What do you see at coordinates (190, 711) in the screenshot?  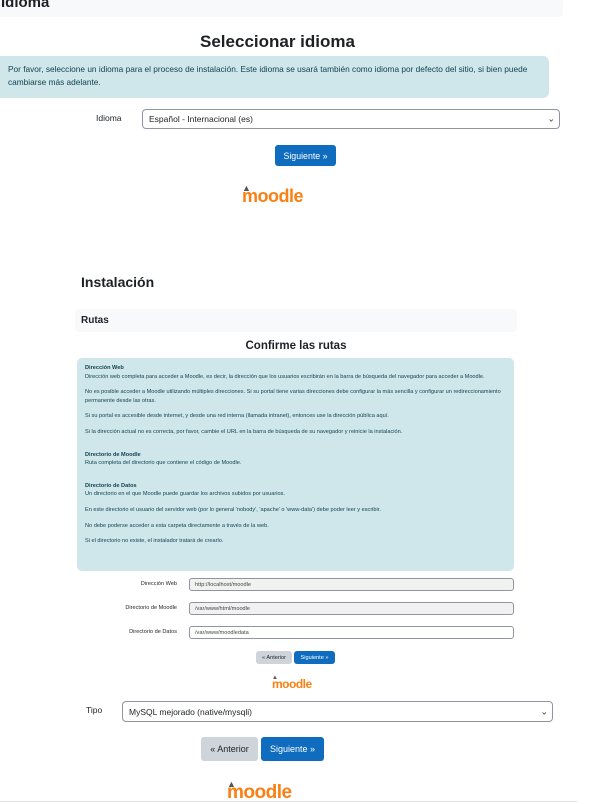 I see `db-type-select-value: MySQL mejorado (native/mysqli)` at bounding box center [190, 711].